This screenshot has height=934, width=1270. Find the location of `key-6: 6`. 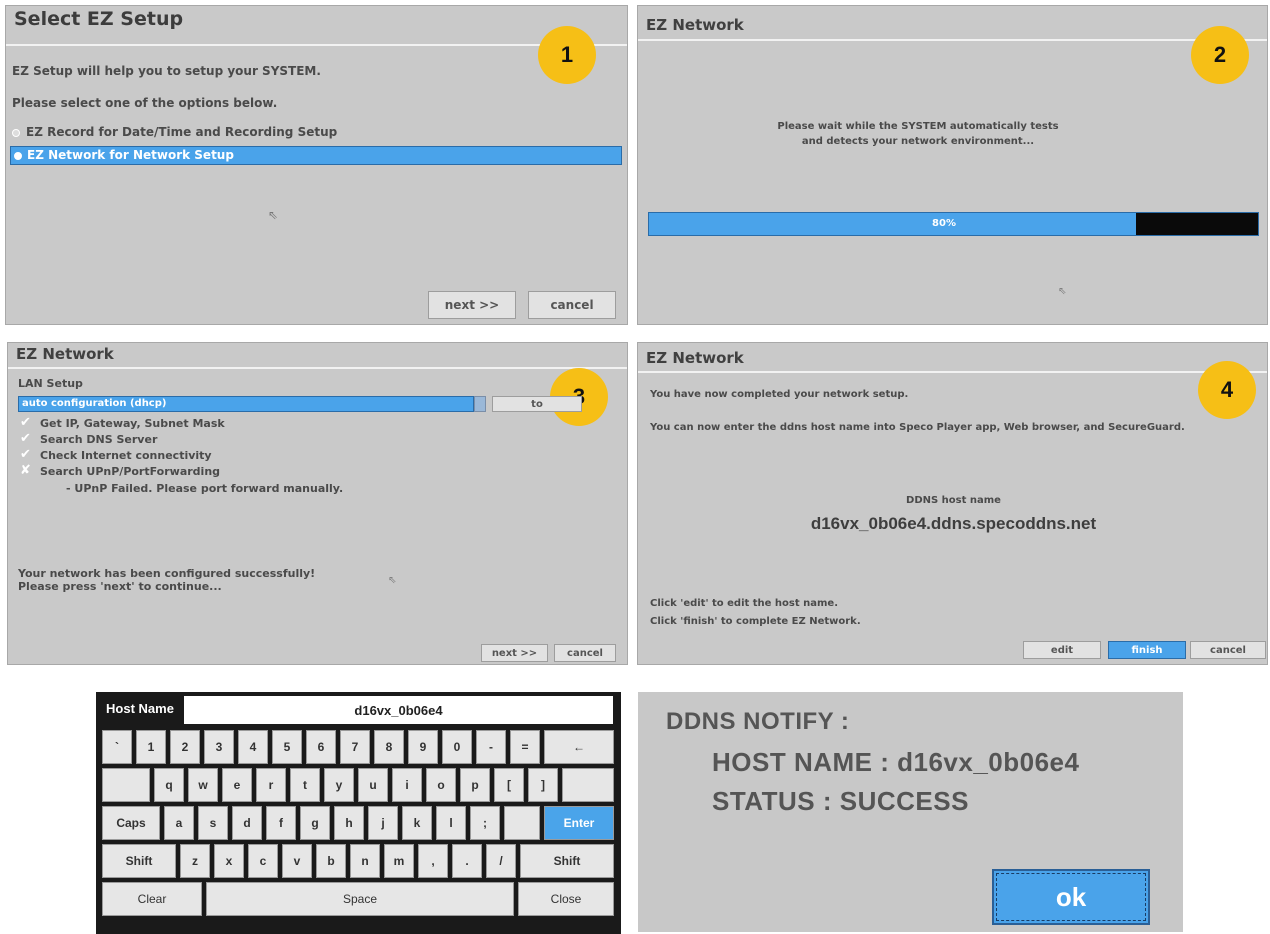

key-6: 6 is located at coordinates (321, 747).